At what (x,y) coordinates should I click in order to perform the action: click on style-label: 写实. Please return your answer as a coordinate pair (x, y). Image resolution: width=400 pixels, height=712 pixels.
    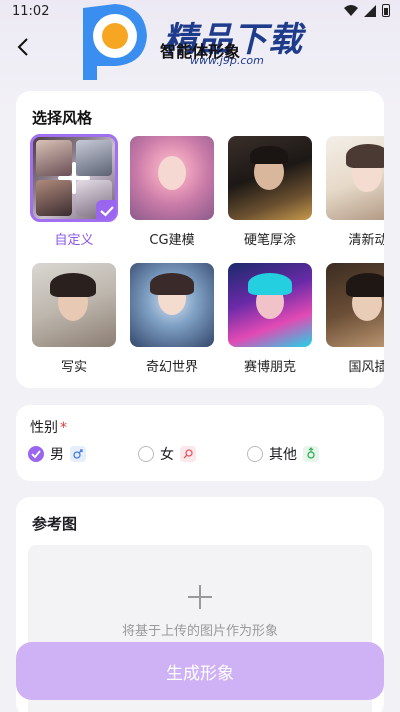
    Looking at the image, I should click on (73, 367).